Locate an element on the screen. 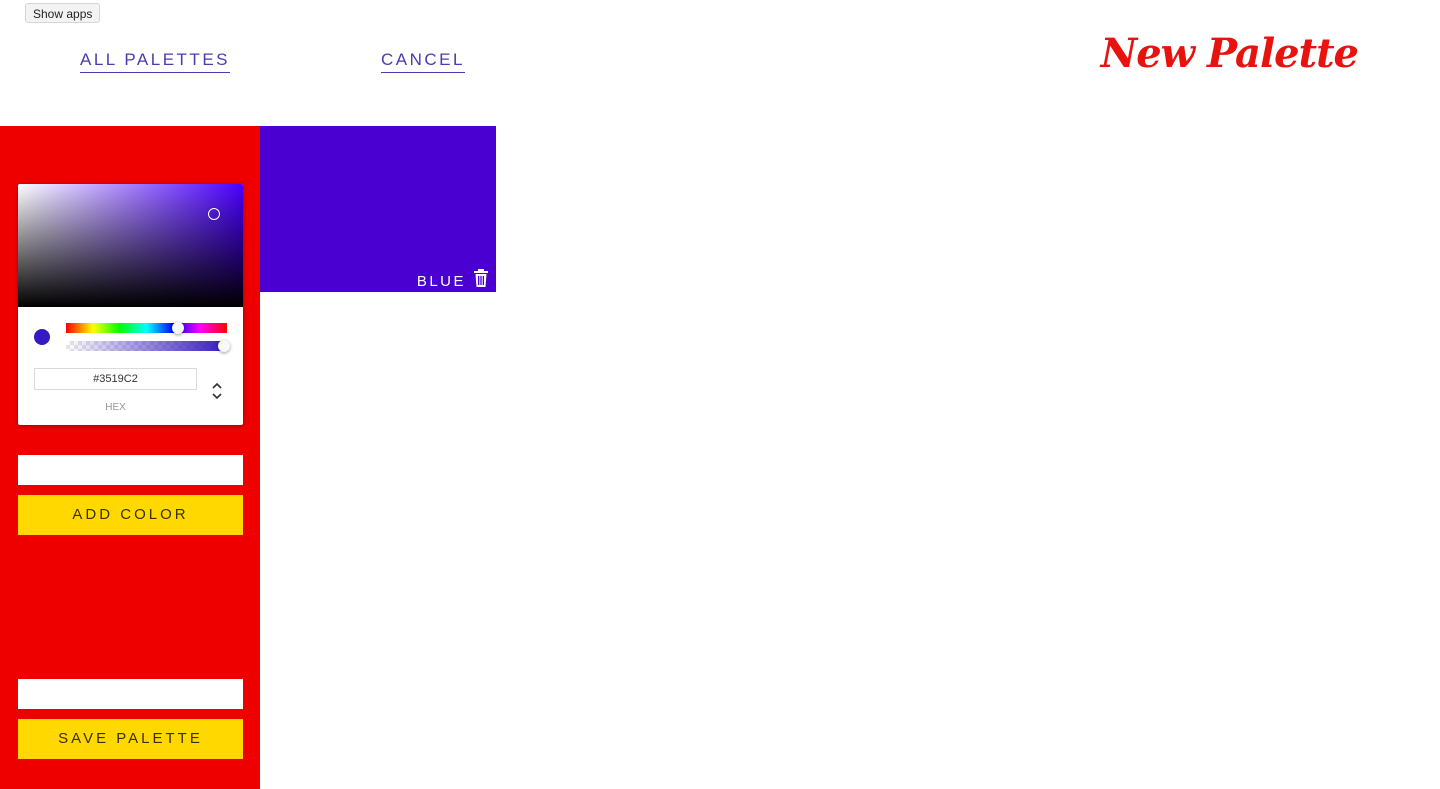 The height and width of the screenshot is (789, 1440). page-title: New Palette is located at coordinates (1229, 53).